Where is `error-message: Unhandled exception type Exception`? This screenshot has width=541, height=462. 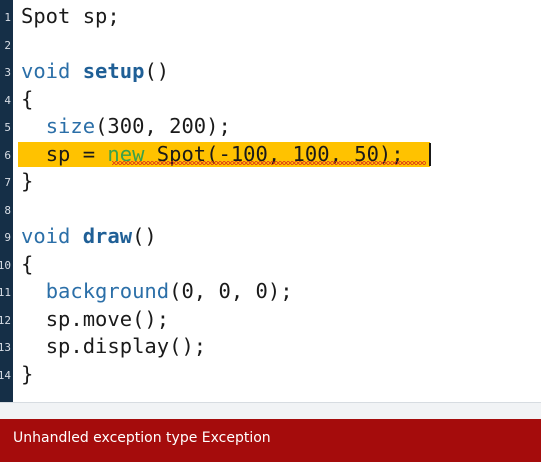 error-message: Unhandled exception type Exception is located at coordinates (142, 438).